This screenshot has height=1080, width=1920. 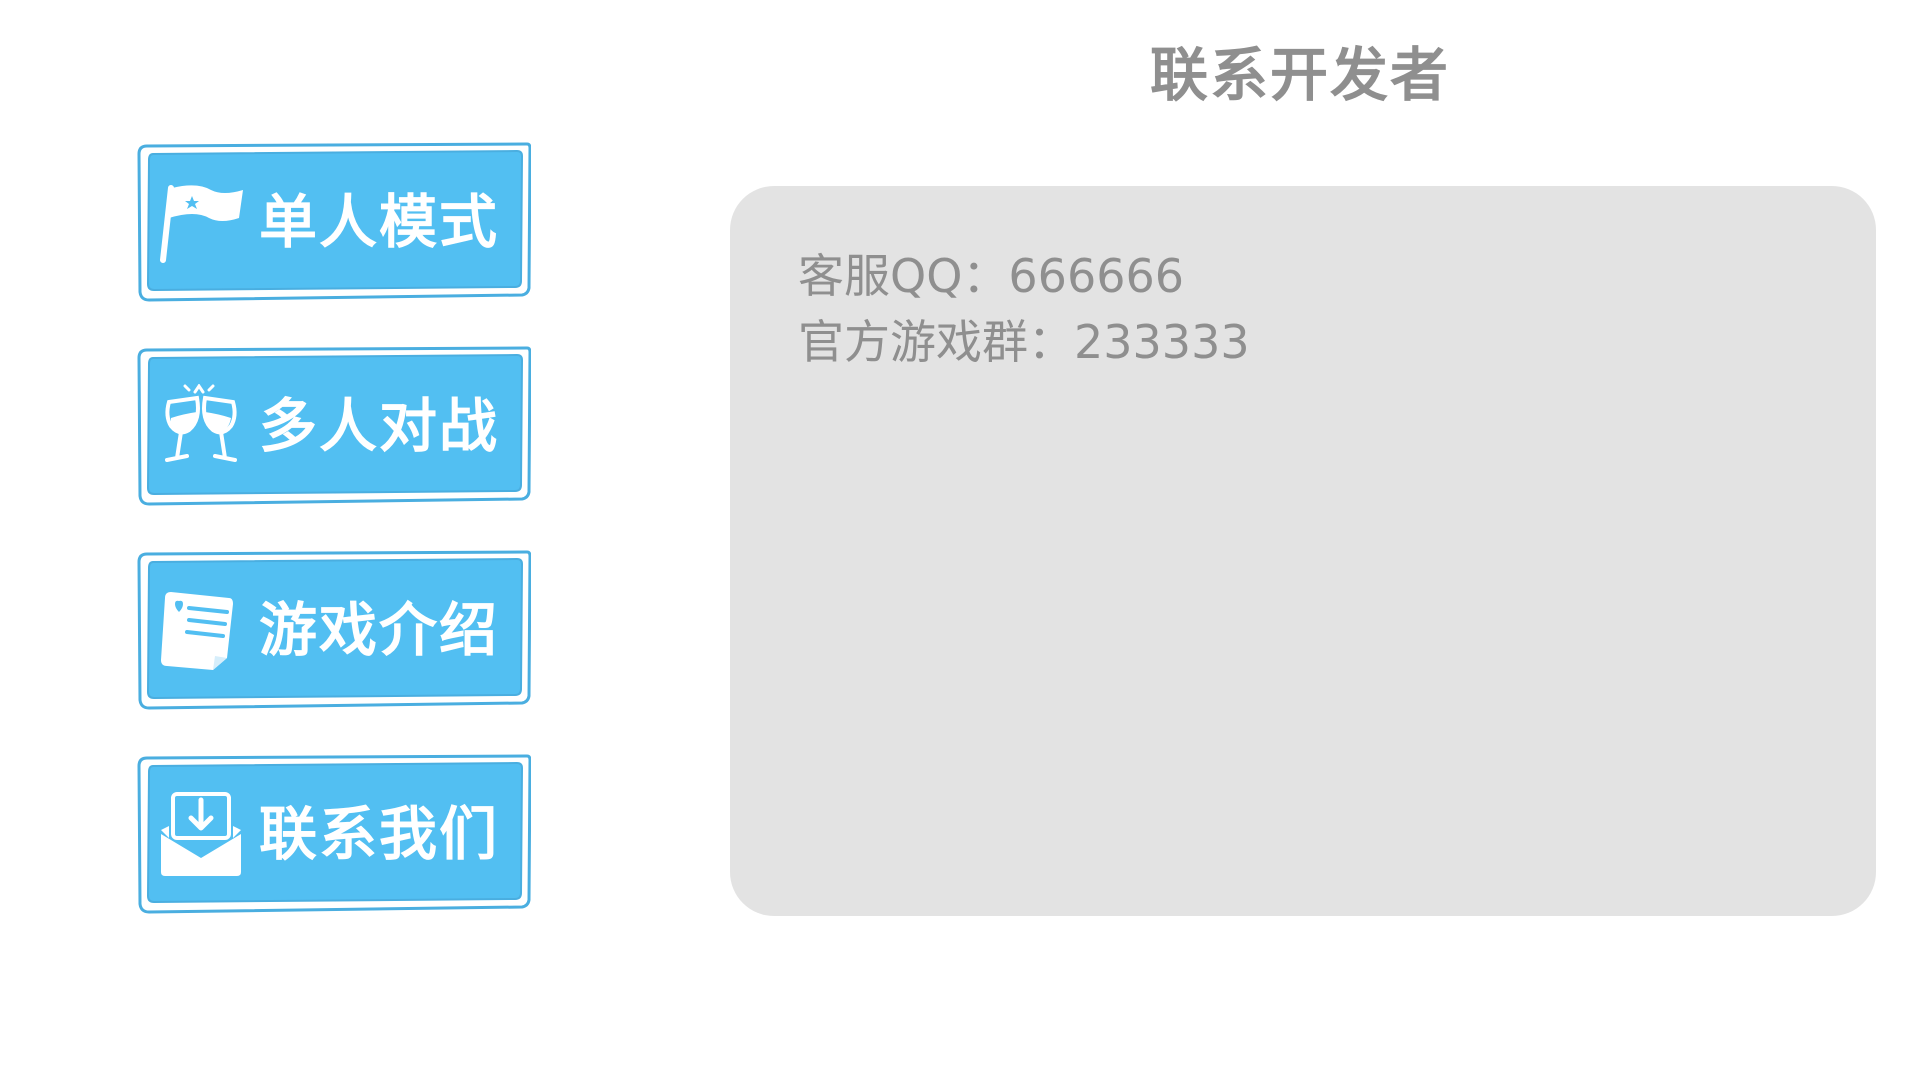 I want to click on multiplayer-label: 多人对战, so click(x=379, y=426).